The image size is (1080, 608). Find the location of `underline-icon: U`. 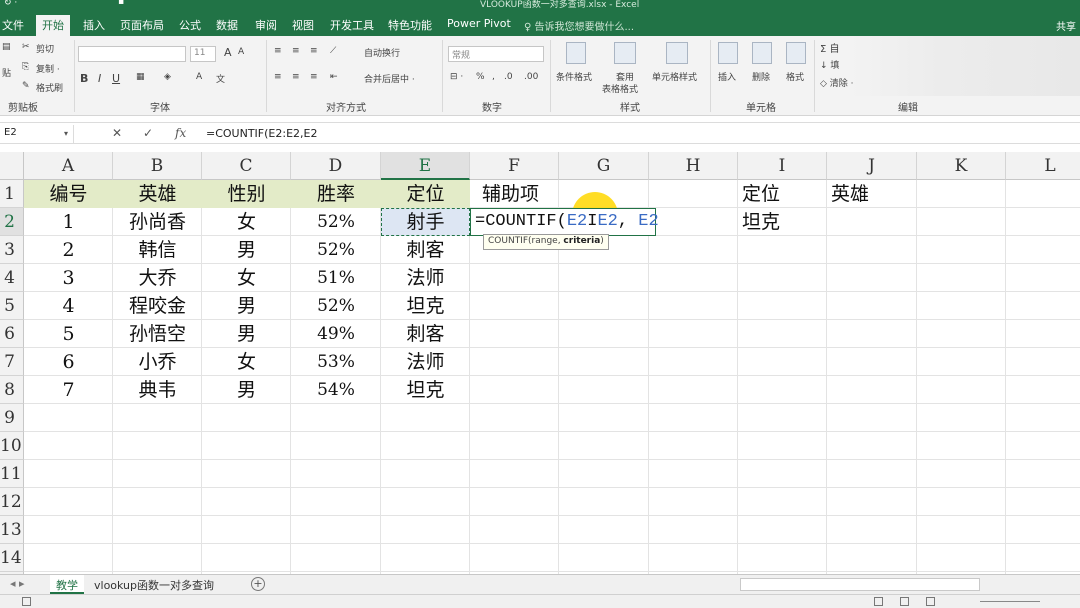

underline-icon: U is located at coordinates (116, 78).